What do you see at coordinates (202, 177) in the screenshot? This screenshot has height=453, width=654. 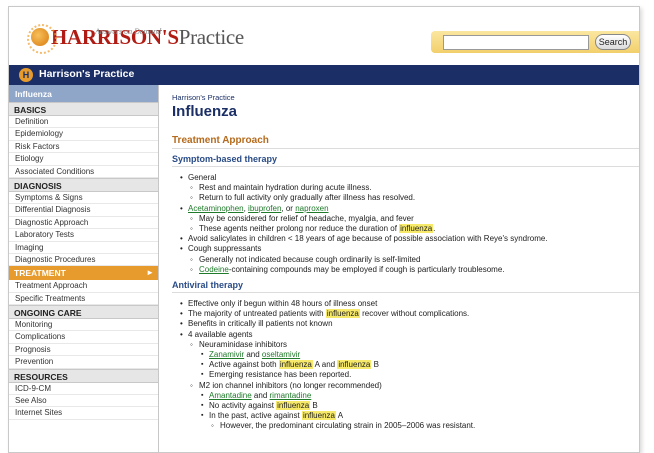 I see `list-item-text: General` at bounding box center [202, 177].